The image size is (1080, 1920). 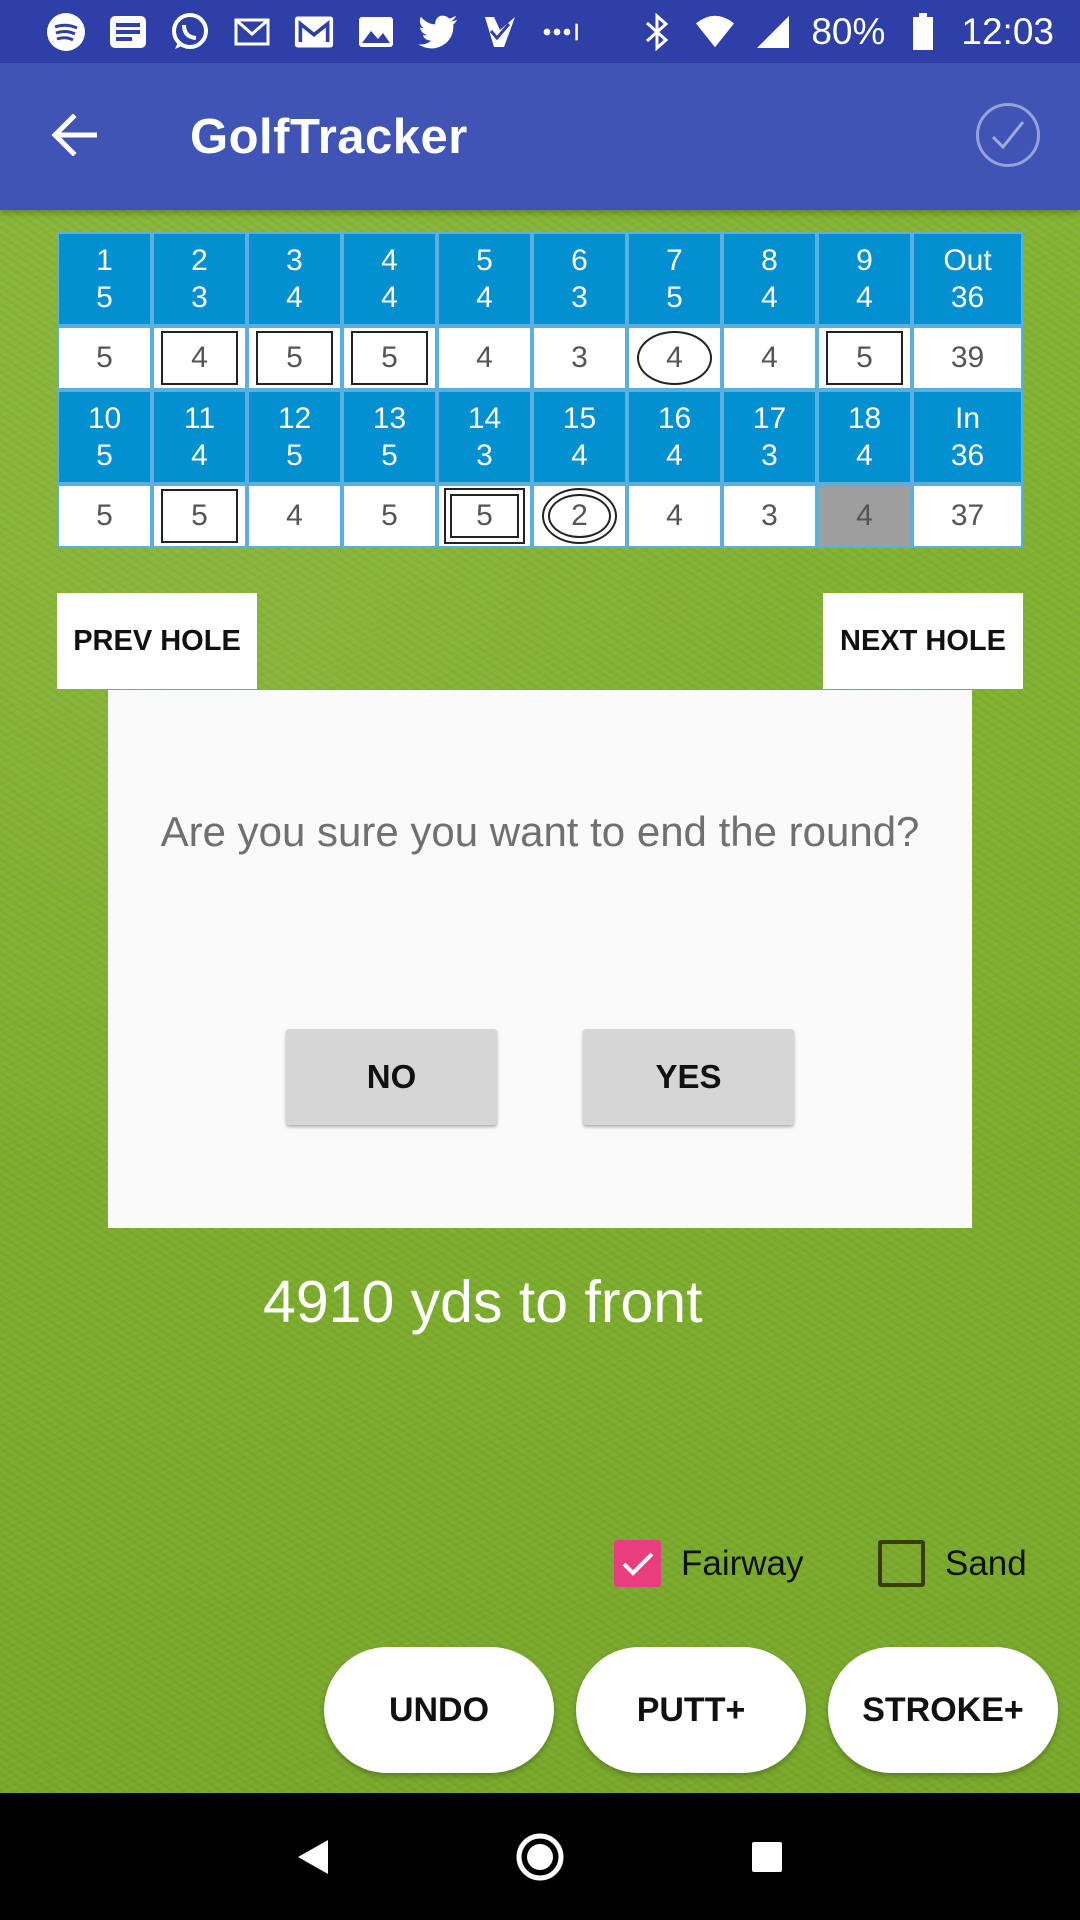 I want to click on hole-header-cell: 34, so click(x=294, y=279).